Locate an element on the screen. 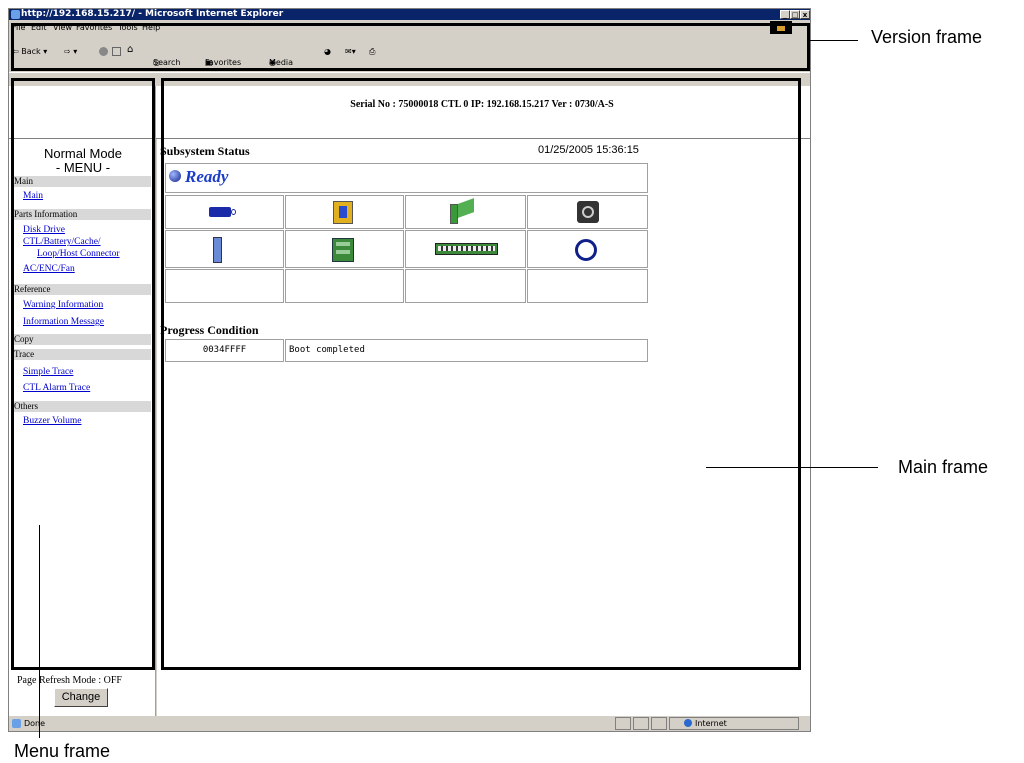 The image size is (1024, 763). version-frame-label: Version frame is located at coordinates (927, 37).